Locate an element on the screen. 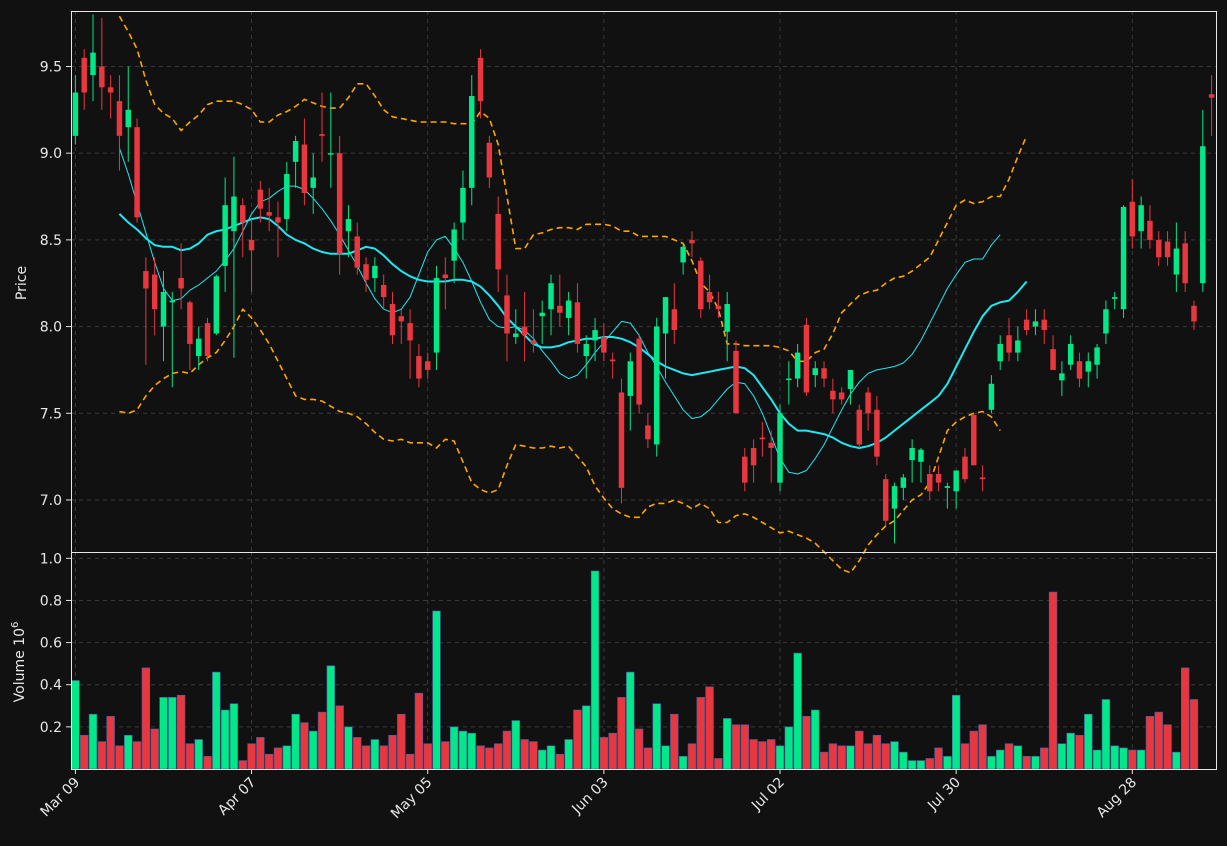  volume-axis-label: Volume 106 is located at coordinates (19, 662).